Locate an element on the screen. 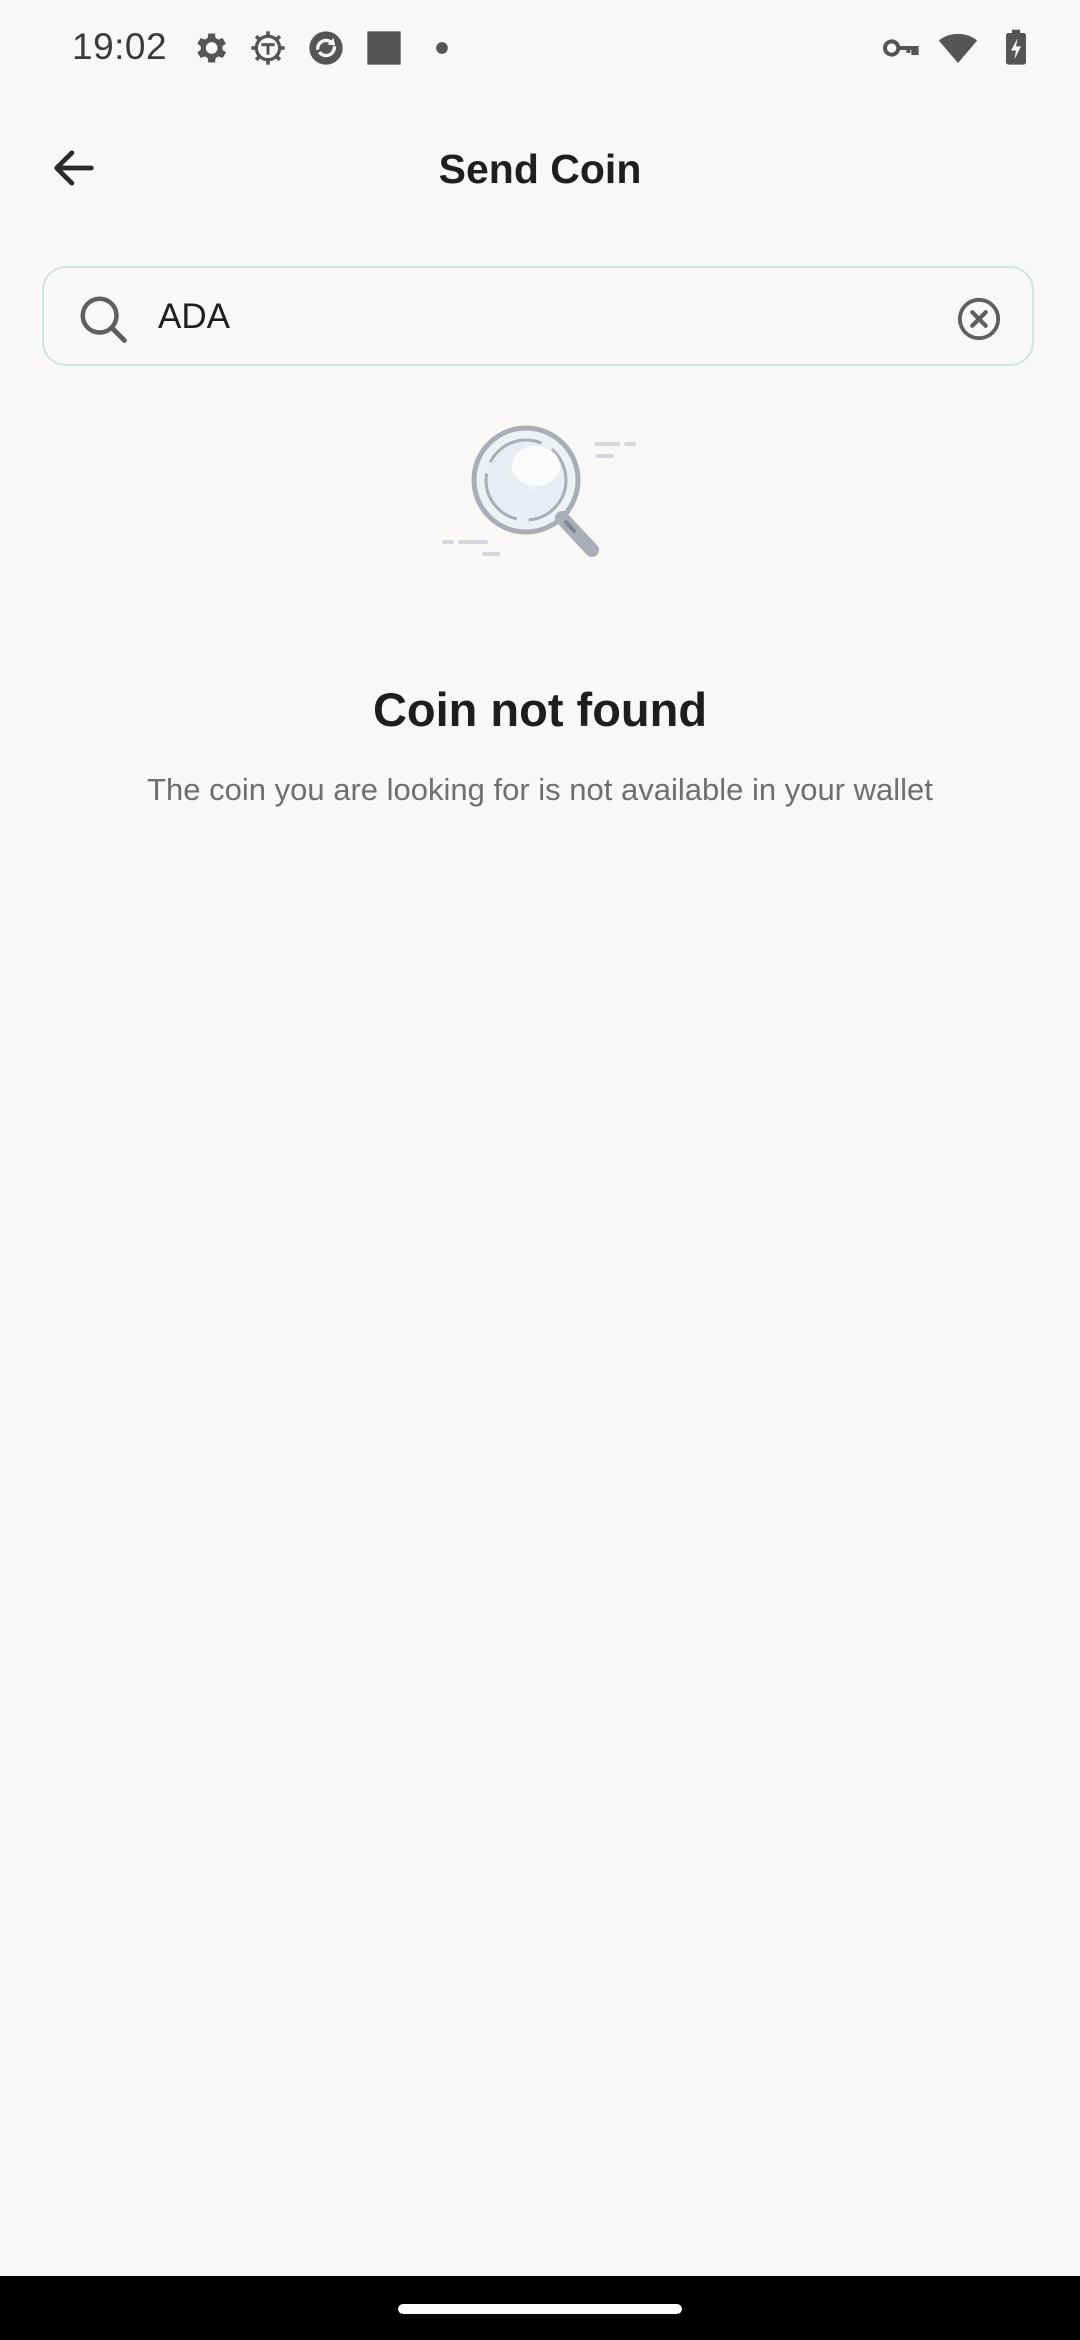 The image size is (1080, 2340). status-icons-left is located at coordinates (326, 48).